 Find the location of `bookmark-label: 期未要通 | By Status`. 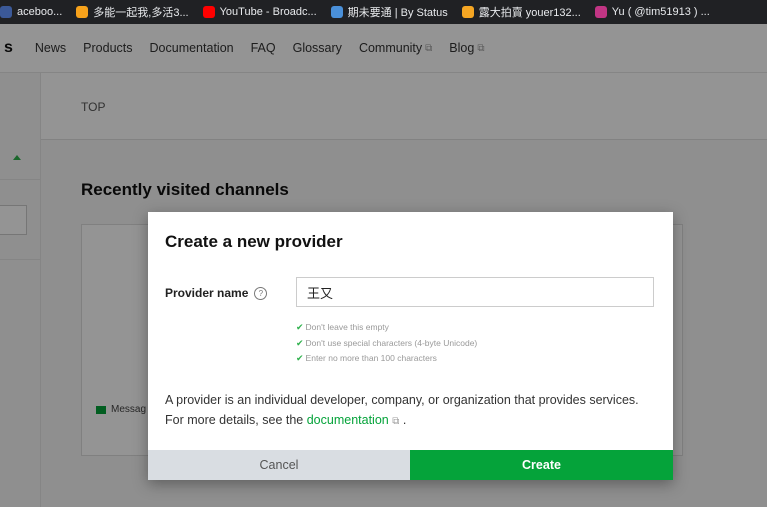

bookmark-label: 期未要通 | By Status is located at coordinates (397, 13).